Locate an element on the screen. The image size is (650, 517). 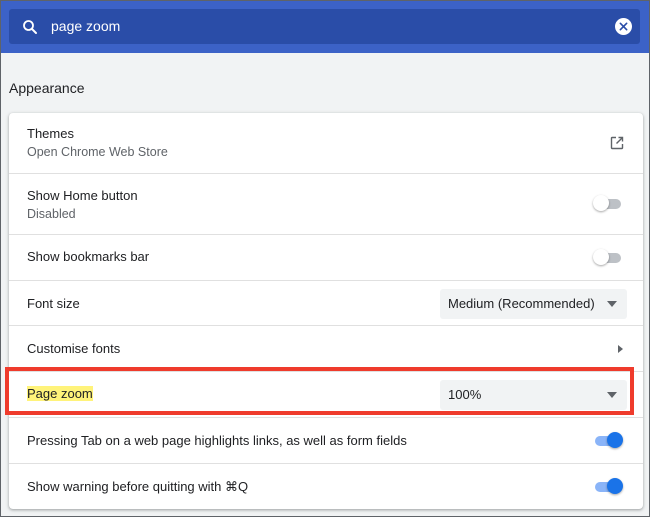
bookmarks-bar-toggle is located at coordinates (608, 258).